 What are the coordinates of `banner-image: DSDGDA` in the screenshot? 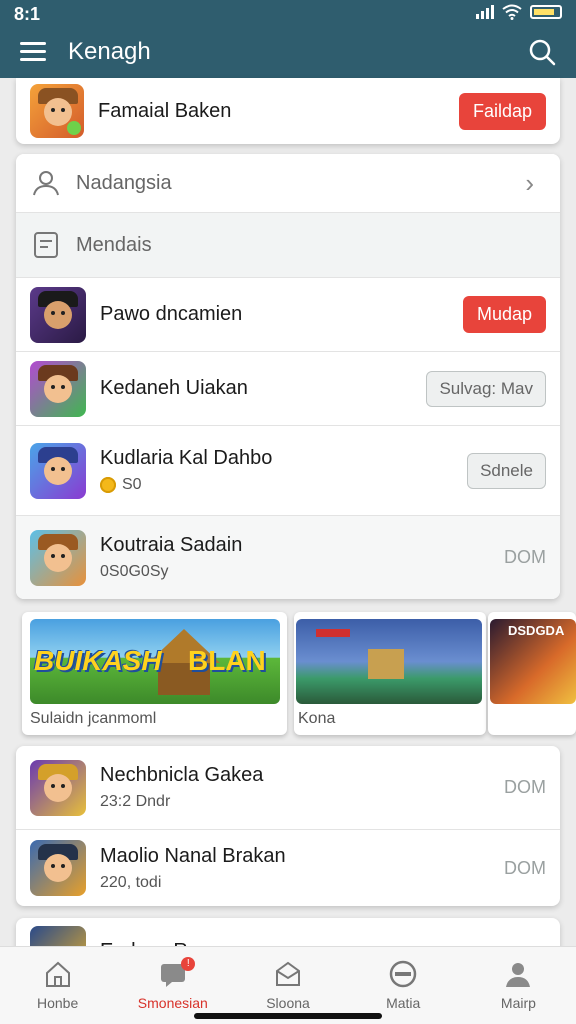 It's located at (533, 661).